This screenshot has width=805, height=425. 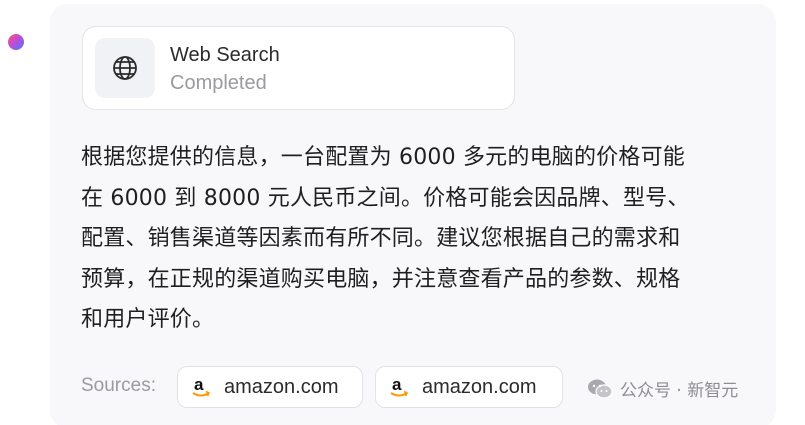 I want to click on watermark-text: 公众号 · 新智元, so click(x=679, y=391).